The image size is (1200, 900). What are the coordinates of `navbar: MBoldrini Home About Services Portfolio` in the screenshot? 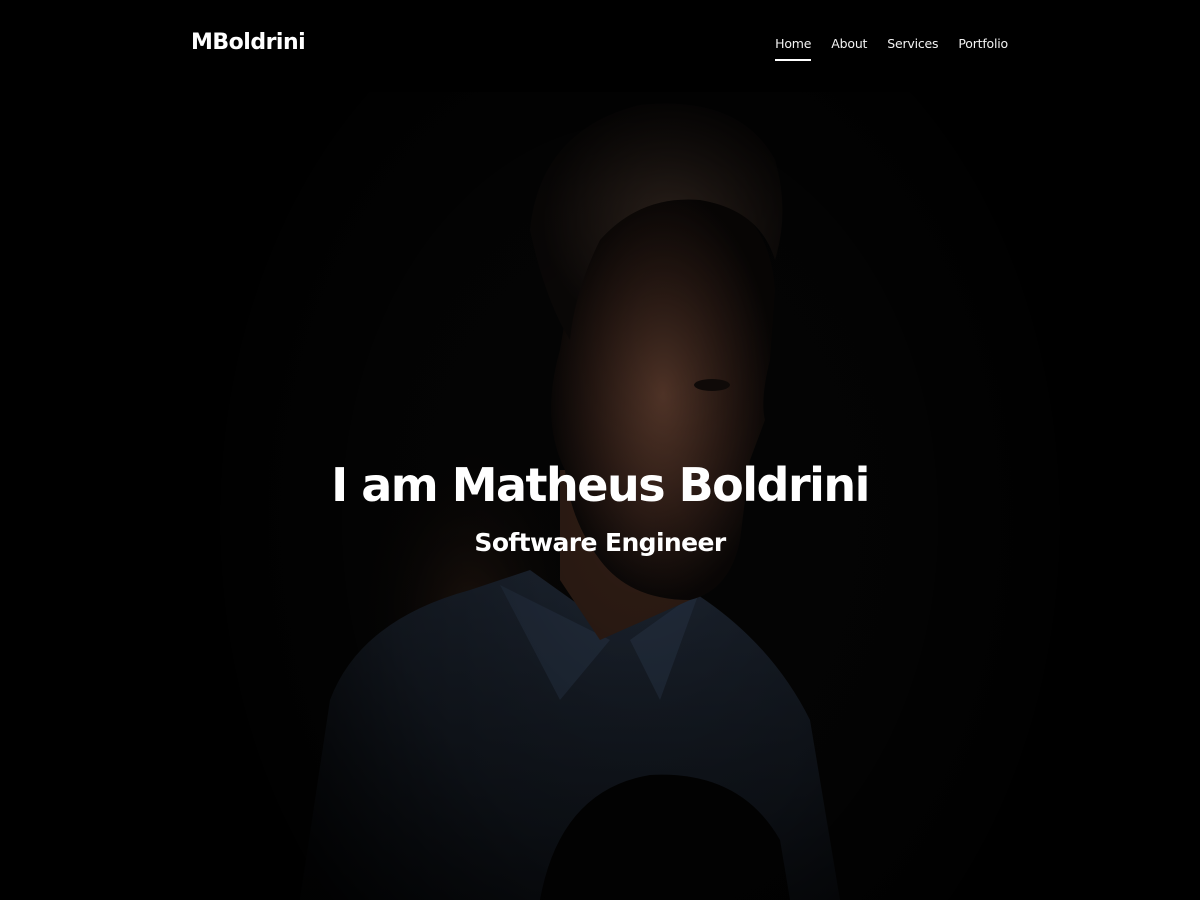 It's located at (600, 46).